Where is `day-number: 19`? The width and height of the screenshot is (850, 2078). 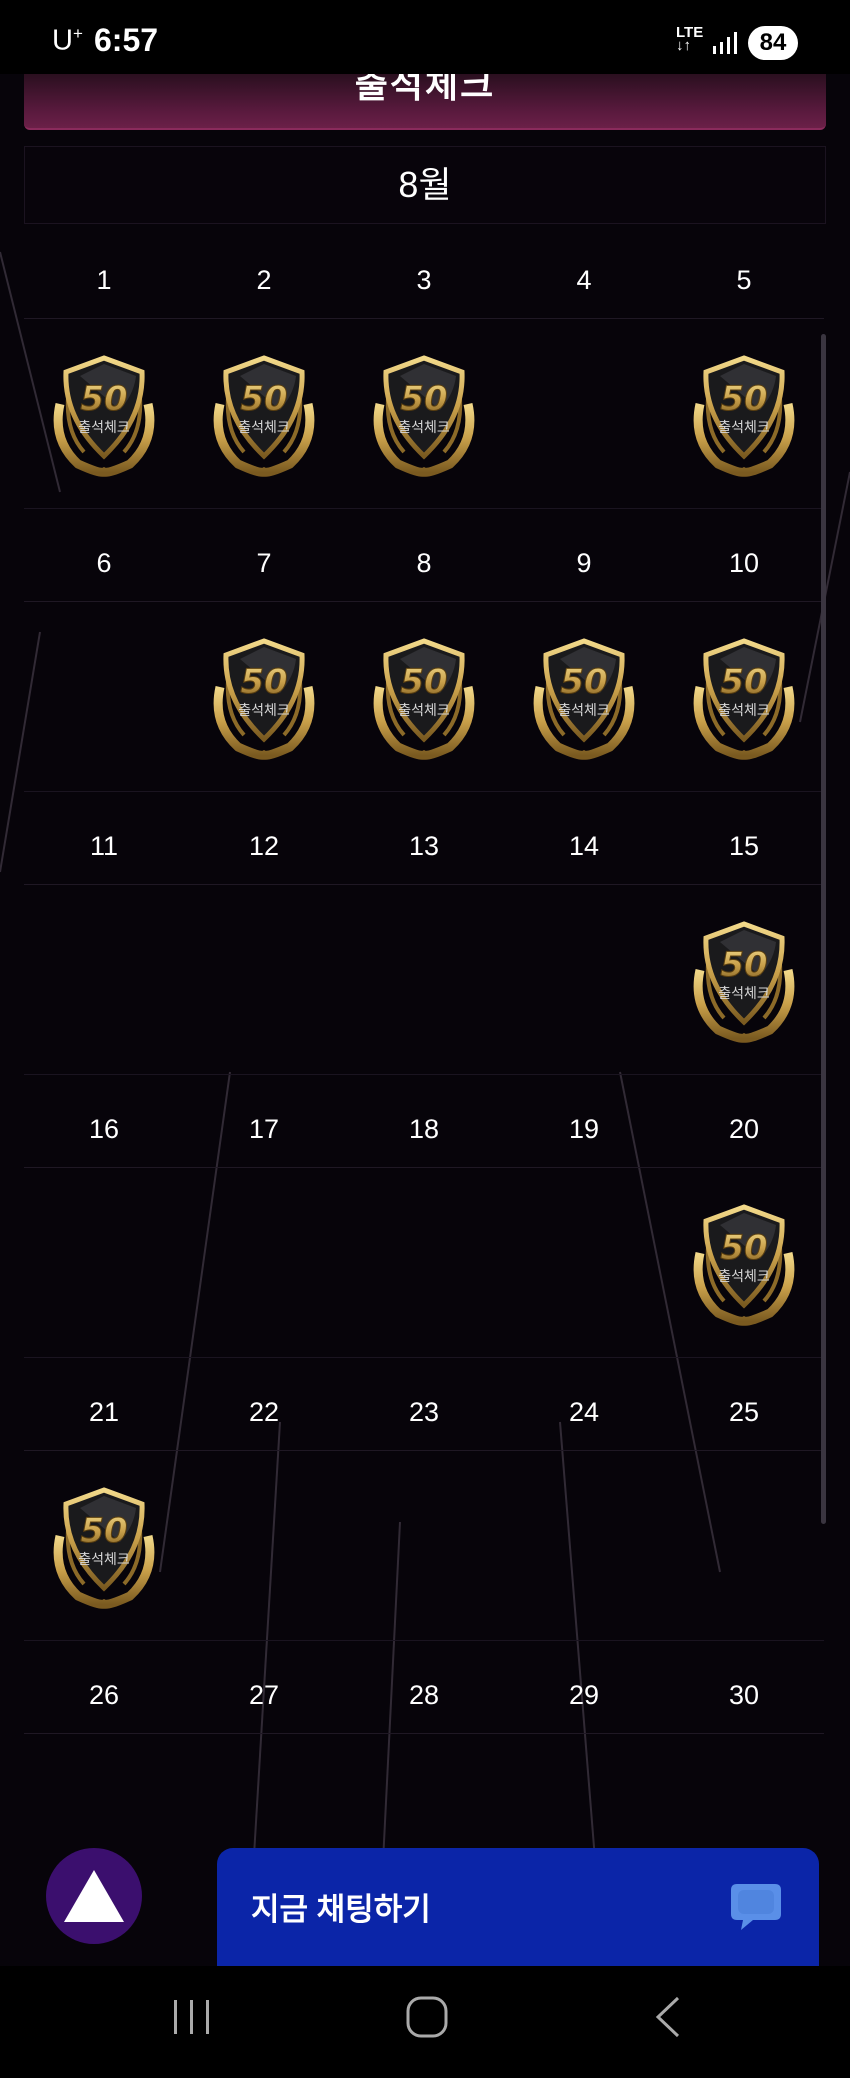 day-number: 19 is located at coordinates (584, 1129).